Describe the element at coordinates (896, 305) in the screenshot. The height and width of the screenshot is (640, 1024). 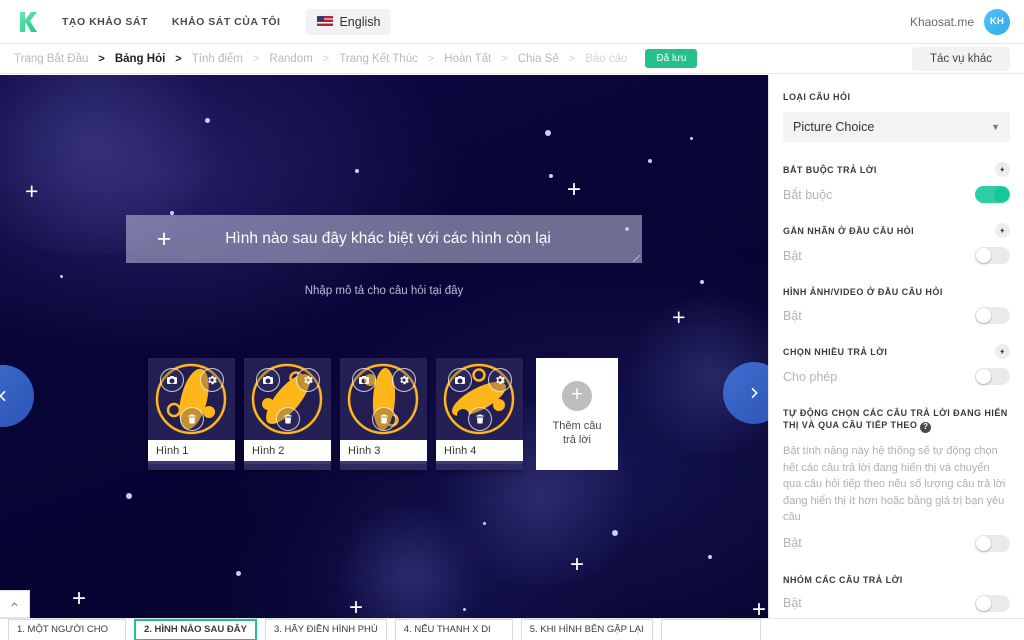
I see `setting-media-at-top: HÌNH ẢNH/VIDEO Ở ĐẦU CÂU HỎI Bật` at that location.